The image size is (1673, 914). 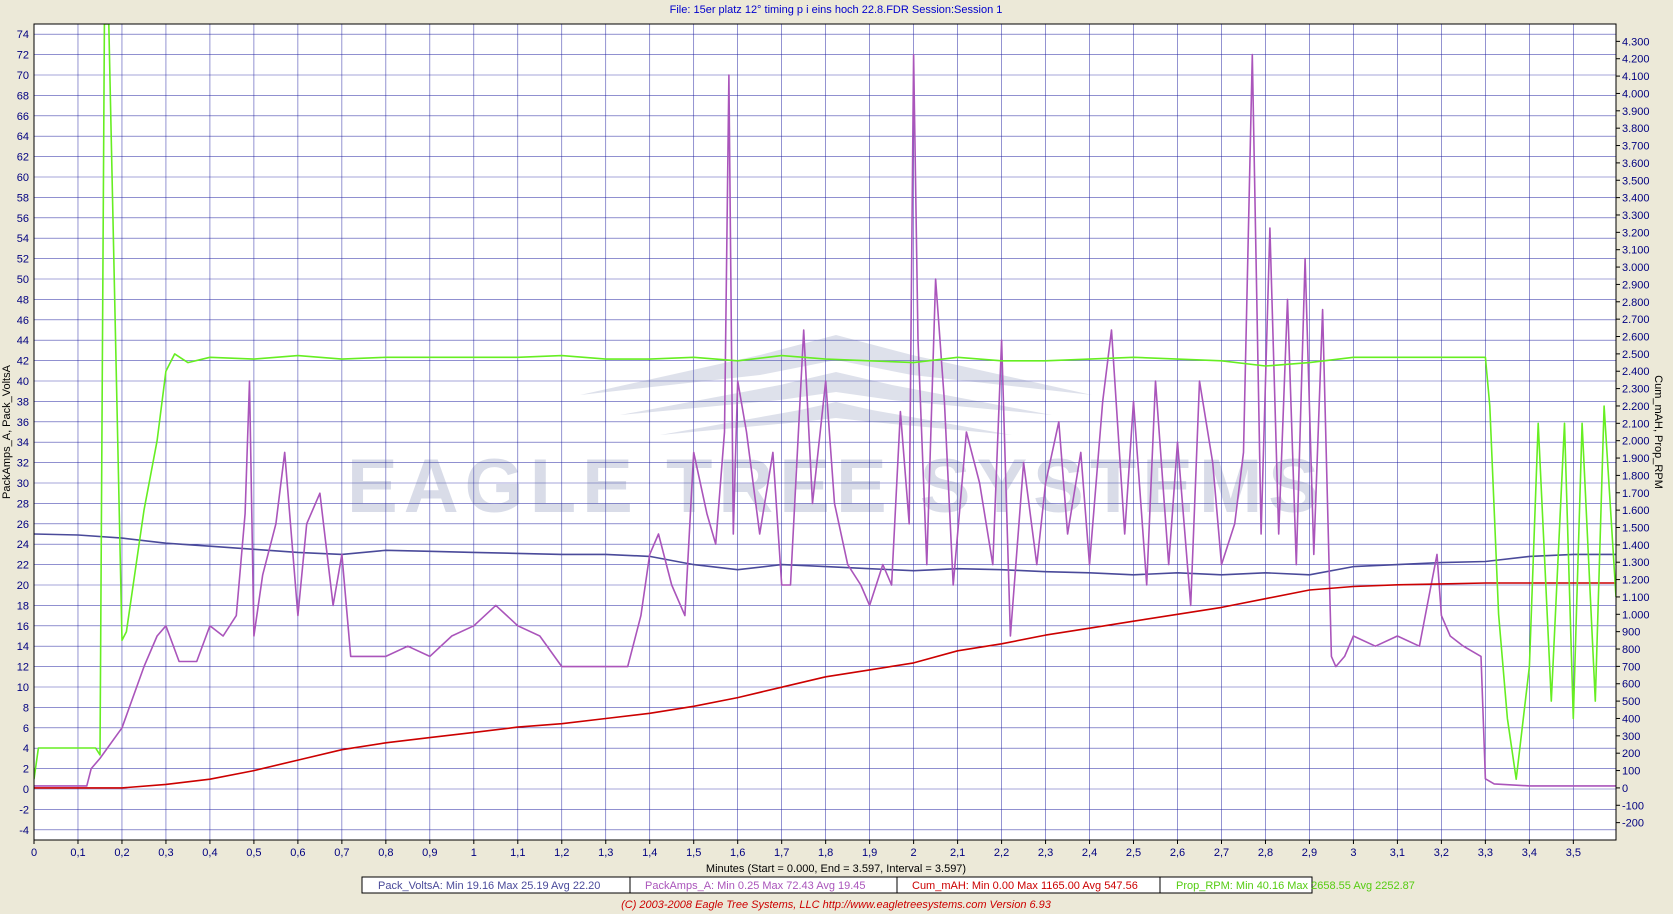 What do you see at coordinates (1636, 511) in the screenshot?
I see `y-right-tick-label: 1.600` at bounding box center [1636, 511].